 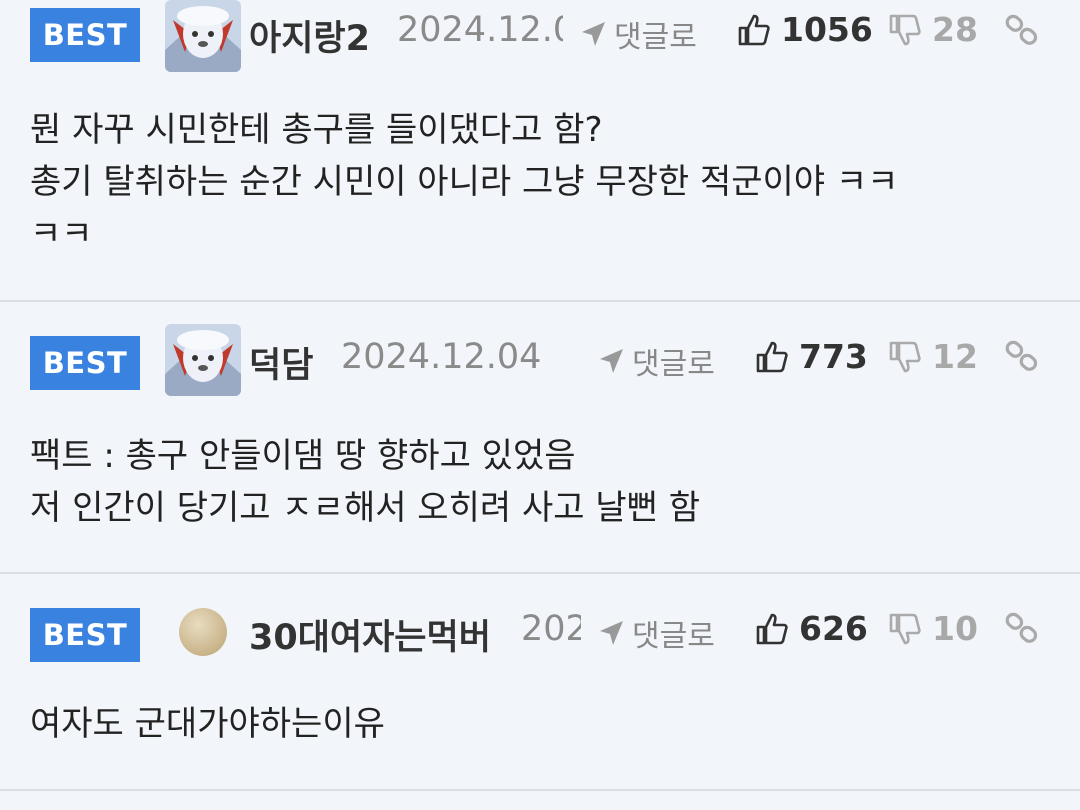 I want to click on comment-date: 2024.12.0, so click(x=480, y=30).